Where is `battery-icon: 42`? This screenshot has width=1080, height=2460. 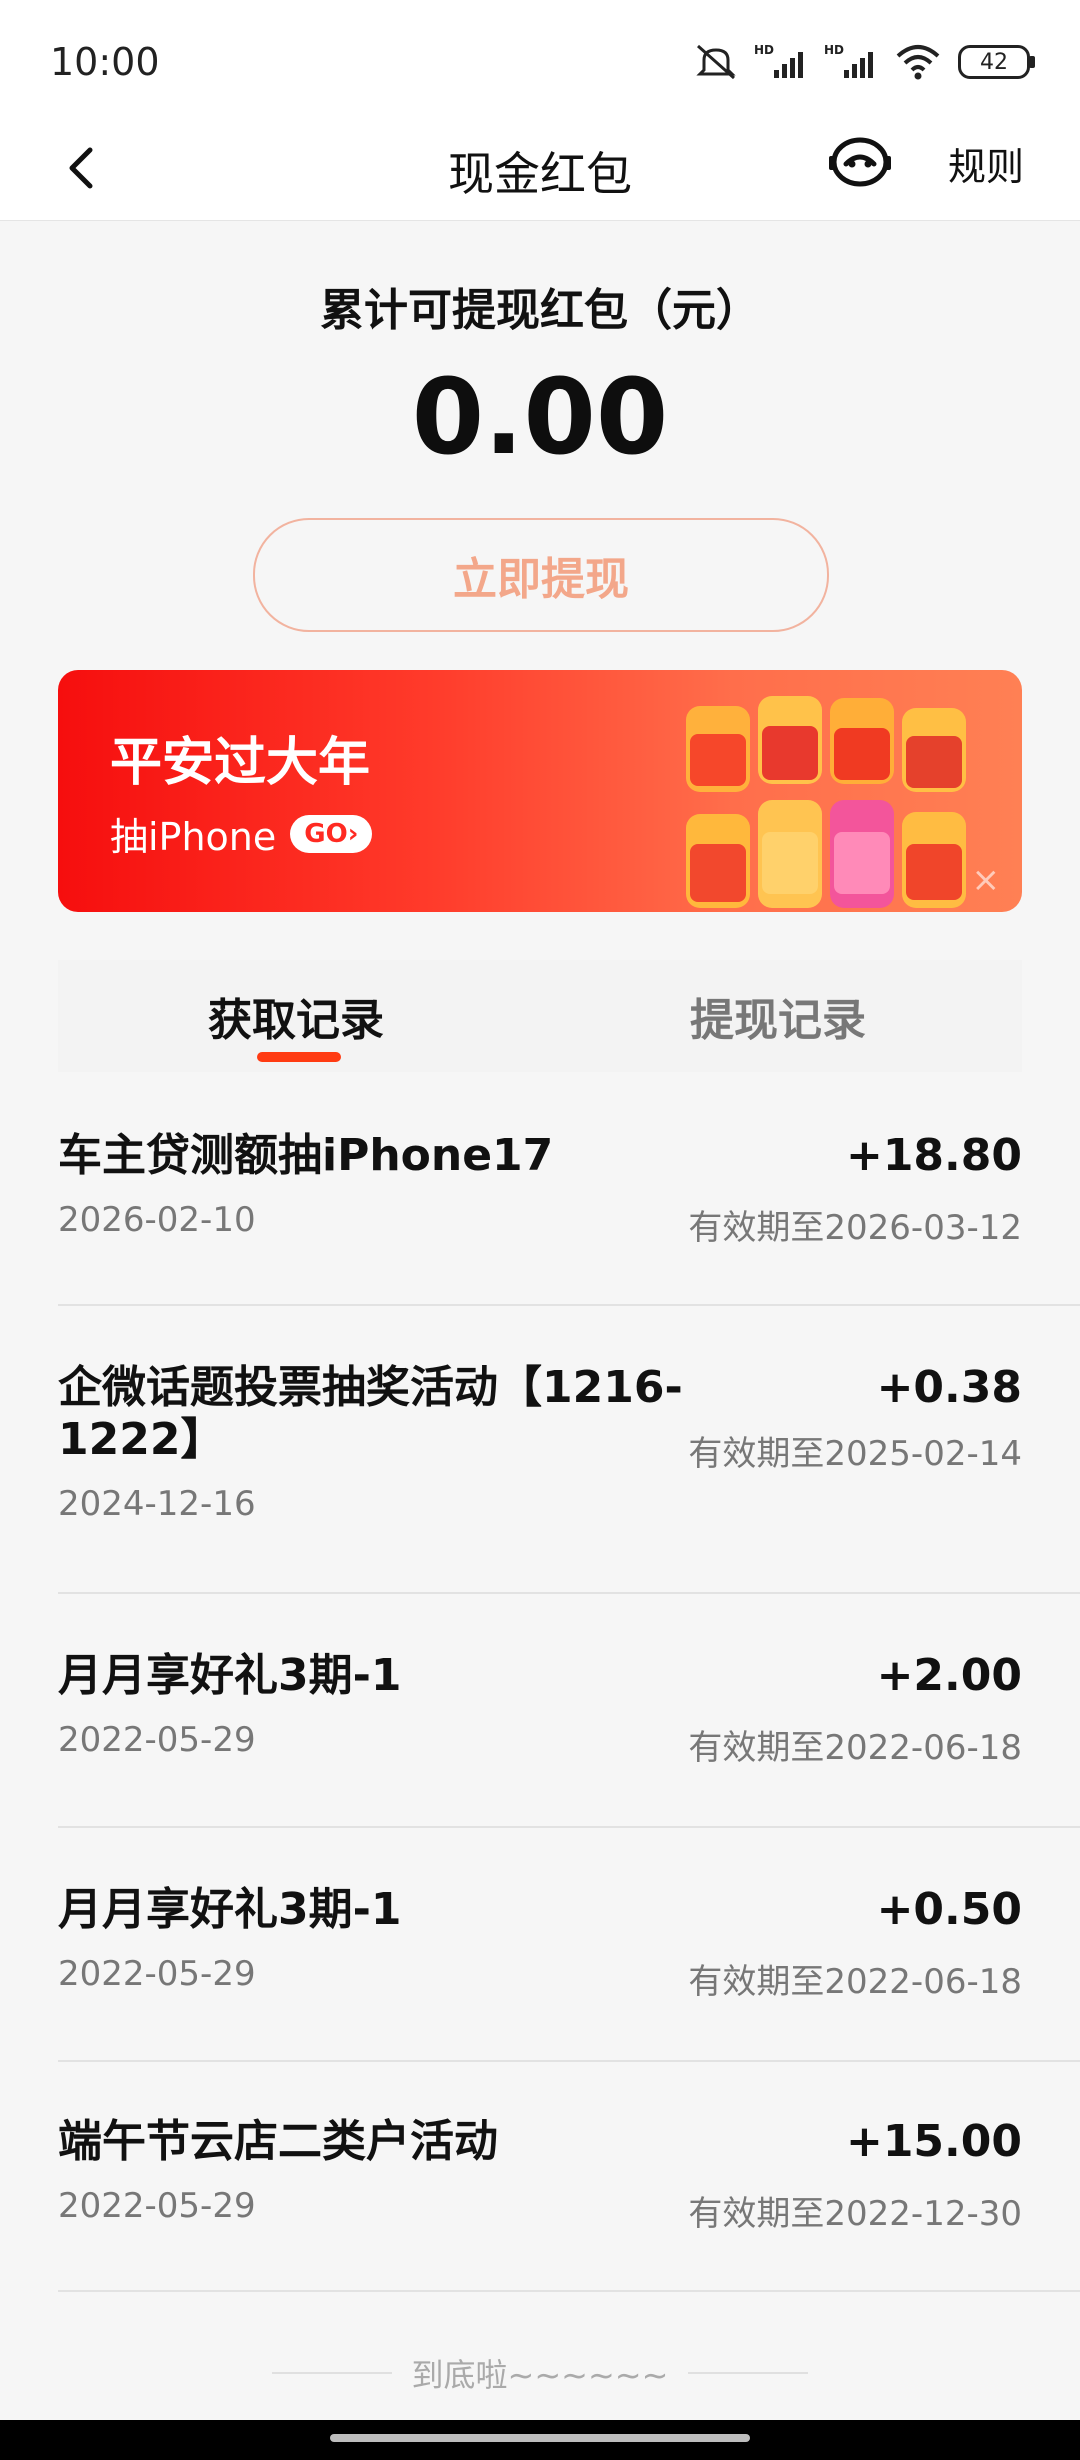 battery-icon: 42 is located at coordinates (996, 62).